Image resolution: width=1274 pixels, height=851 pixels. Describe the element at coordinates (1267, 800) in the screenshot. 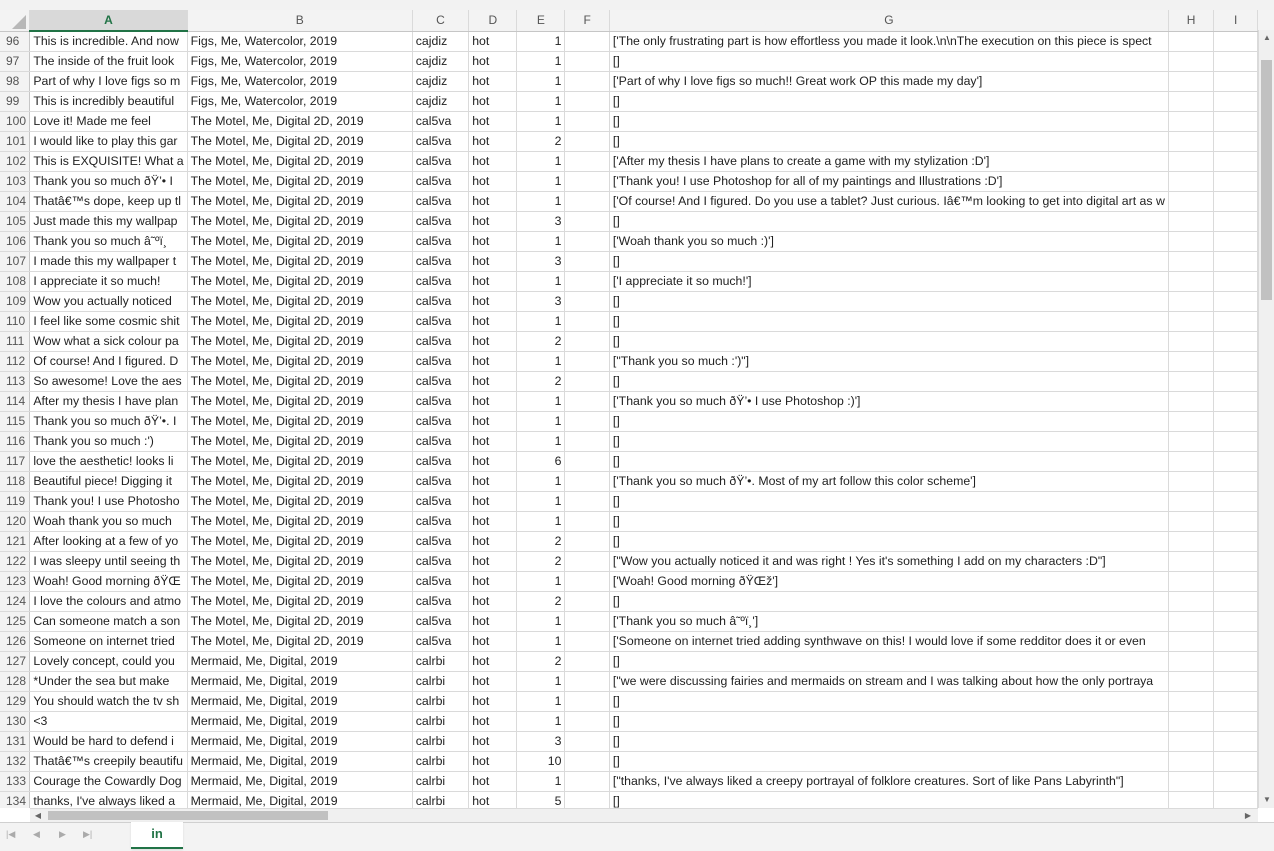

I see `scroll-down-arrow-icon: ▼` at that location.